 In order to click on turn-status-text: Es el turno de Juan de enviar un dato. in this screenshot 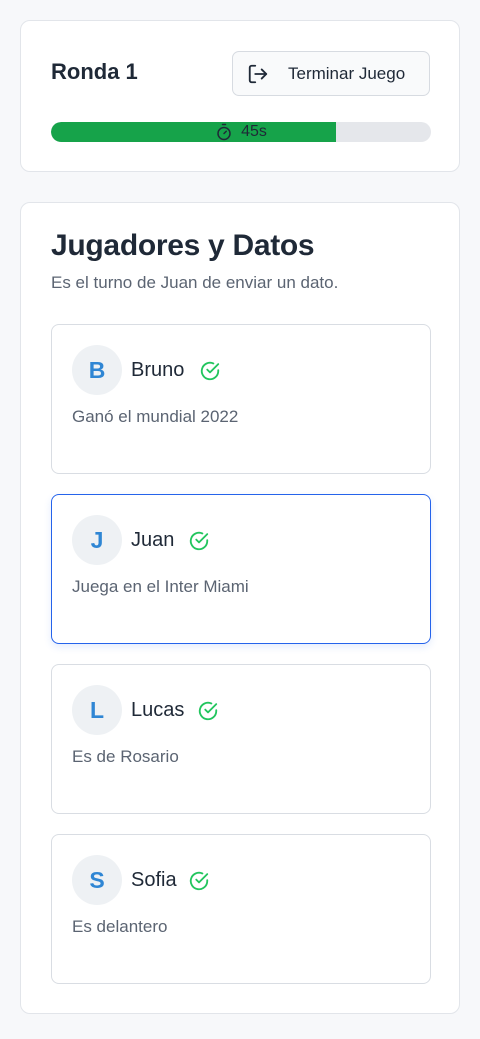, I will do `click(195, 282)`.